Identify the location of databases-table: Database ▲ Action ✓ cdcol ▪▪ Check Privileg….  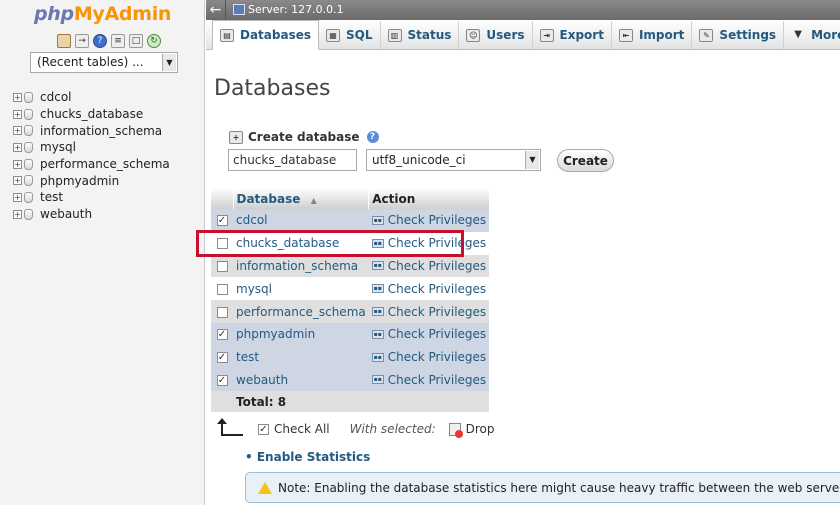
(350, 300).